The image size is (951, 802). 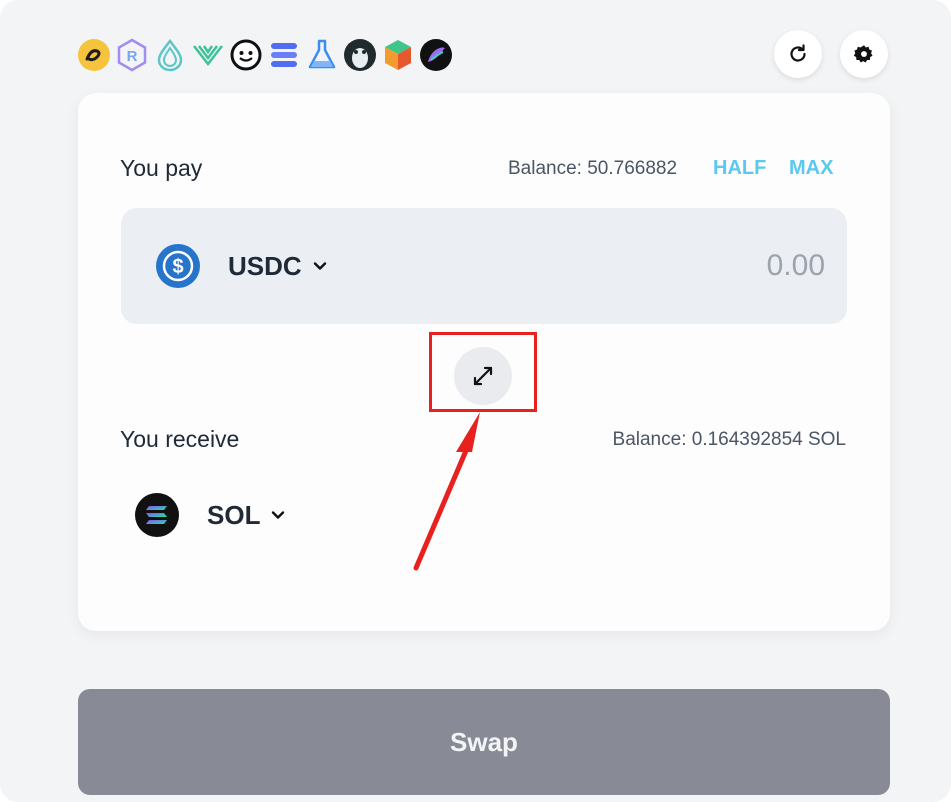 I want to click on dex-logo-1-icon, so click(x=94, y=55).